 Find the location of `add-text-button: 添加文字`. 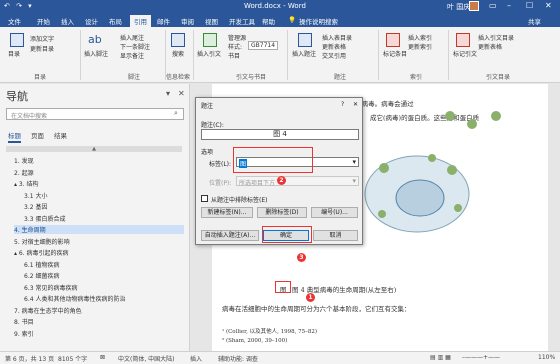

add-text-button: 添加文字 is located at coordinates (42, 38).